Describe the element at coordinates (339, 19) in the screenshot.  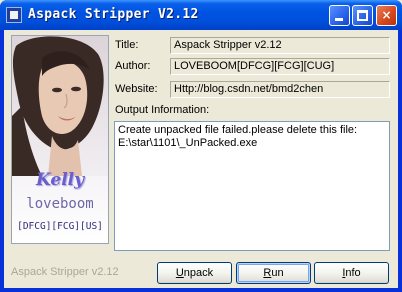
I see `minimize-icon` at that location.